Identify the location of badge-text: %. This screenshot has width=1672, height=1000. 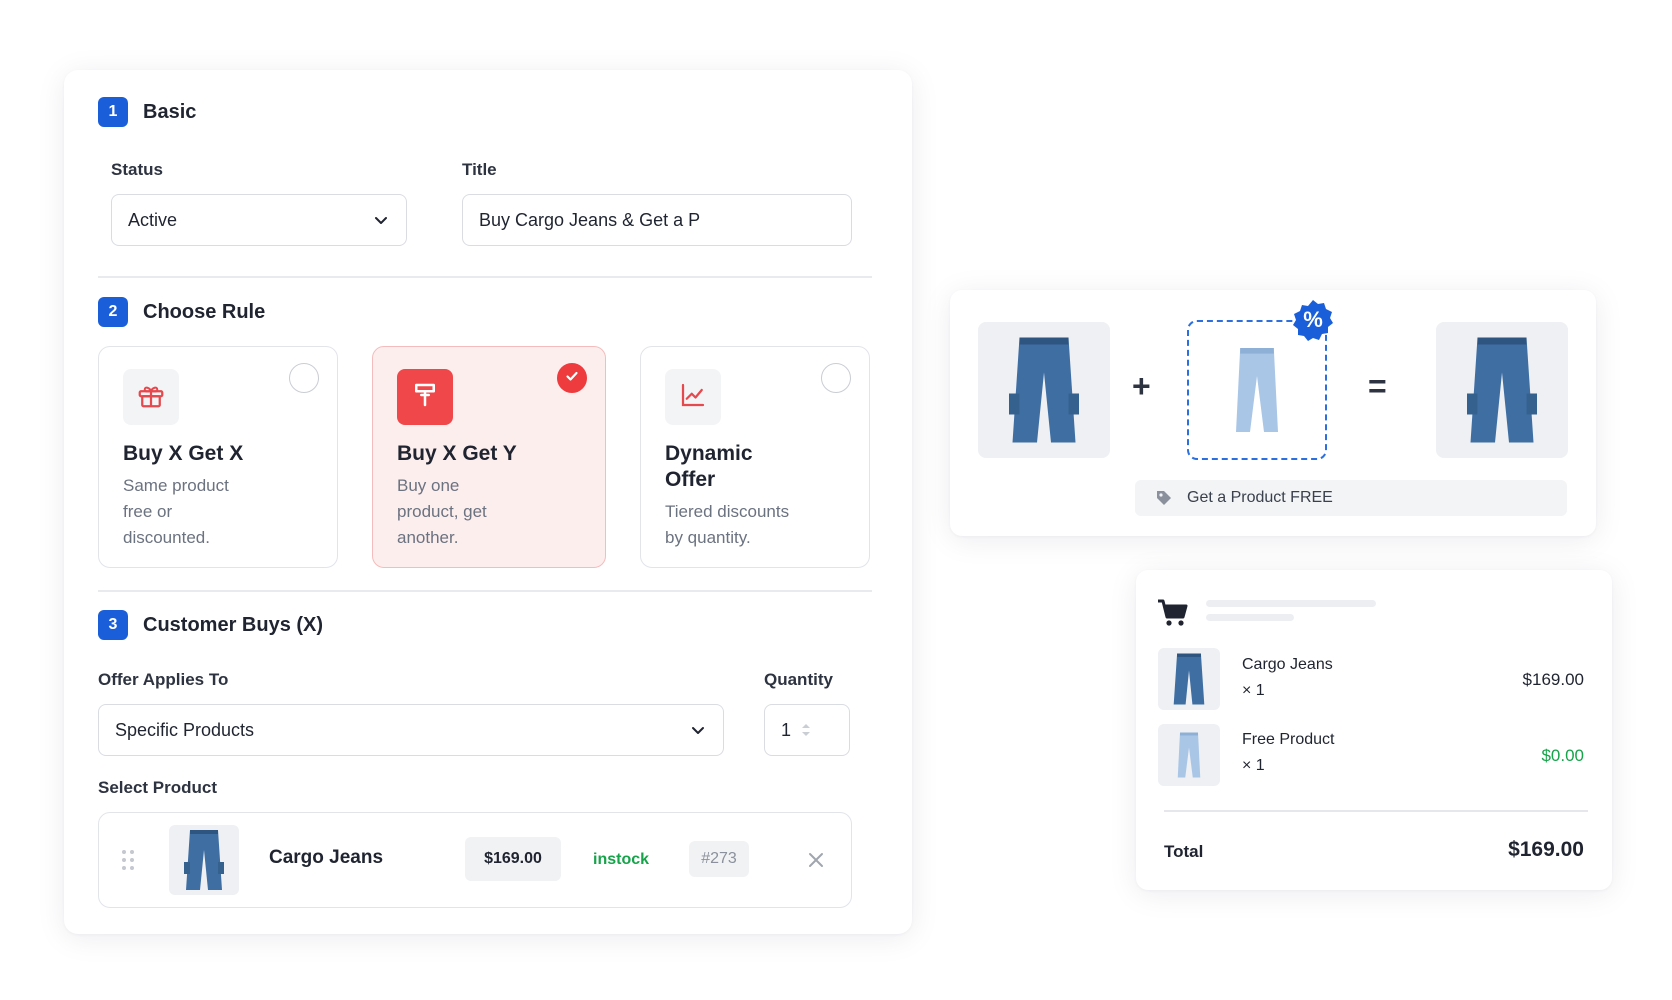
(1313, 319).